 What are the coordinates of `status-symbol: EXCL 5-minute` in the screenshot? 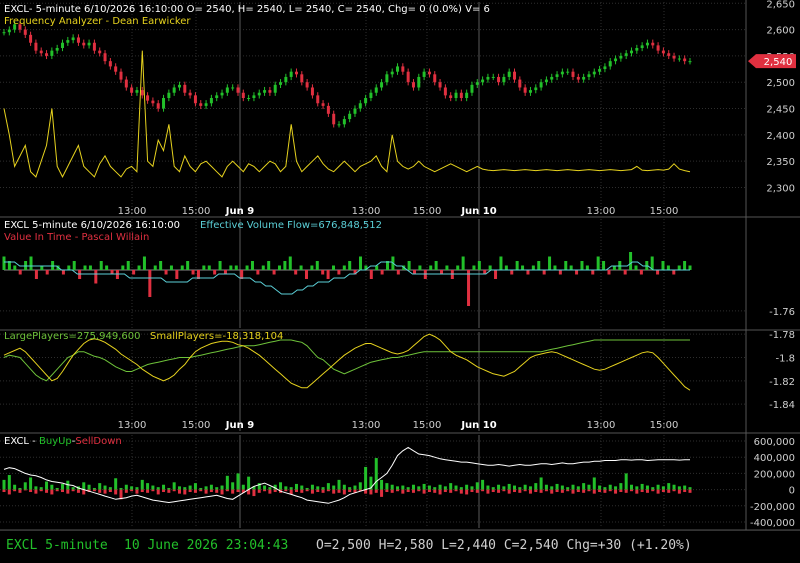 It's located at (57, 545).